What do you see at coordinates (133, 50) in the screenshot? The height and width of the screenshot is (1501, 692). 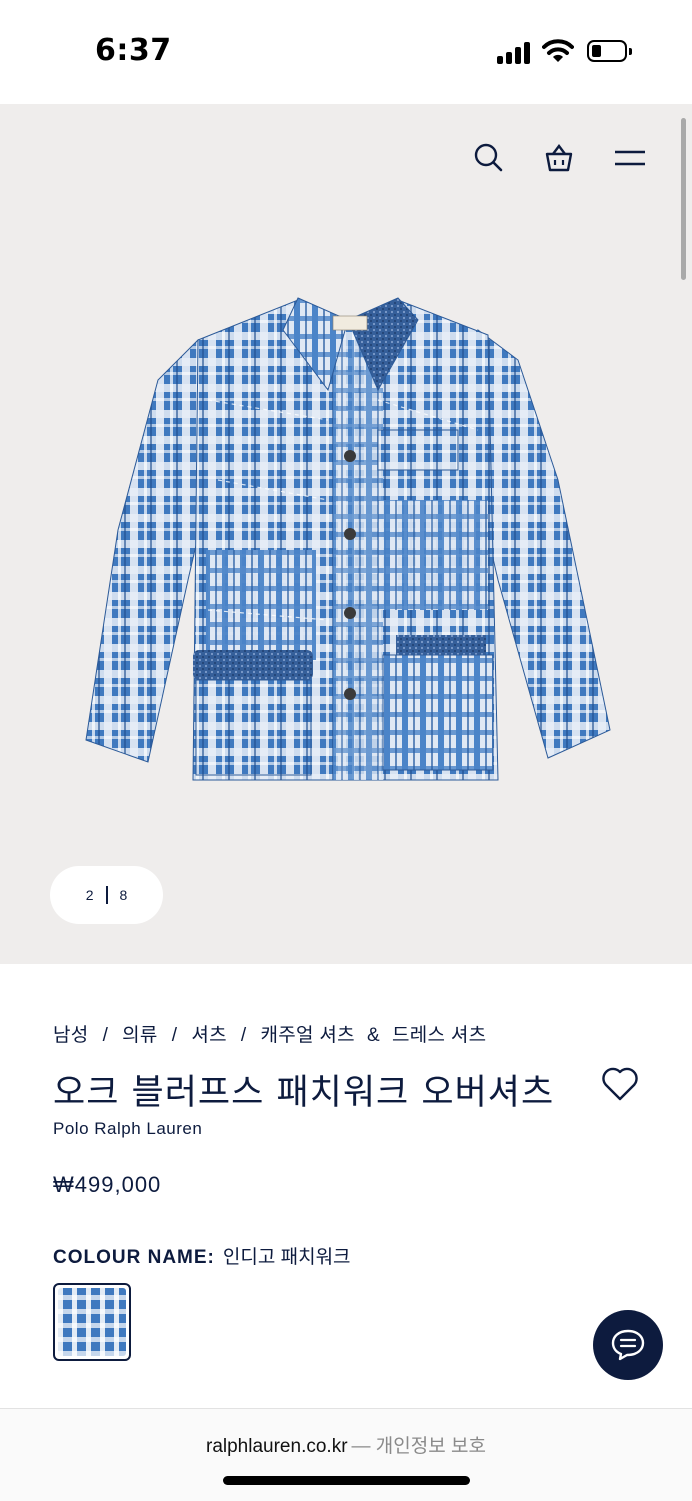 I see `status-time: 6:37` at bounding box center [133, 50].